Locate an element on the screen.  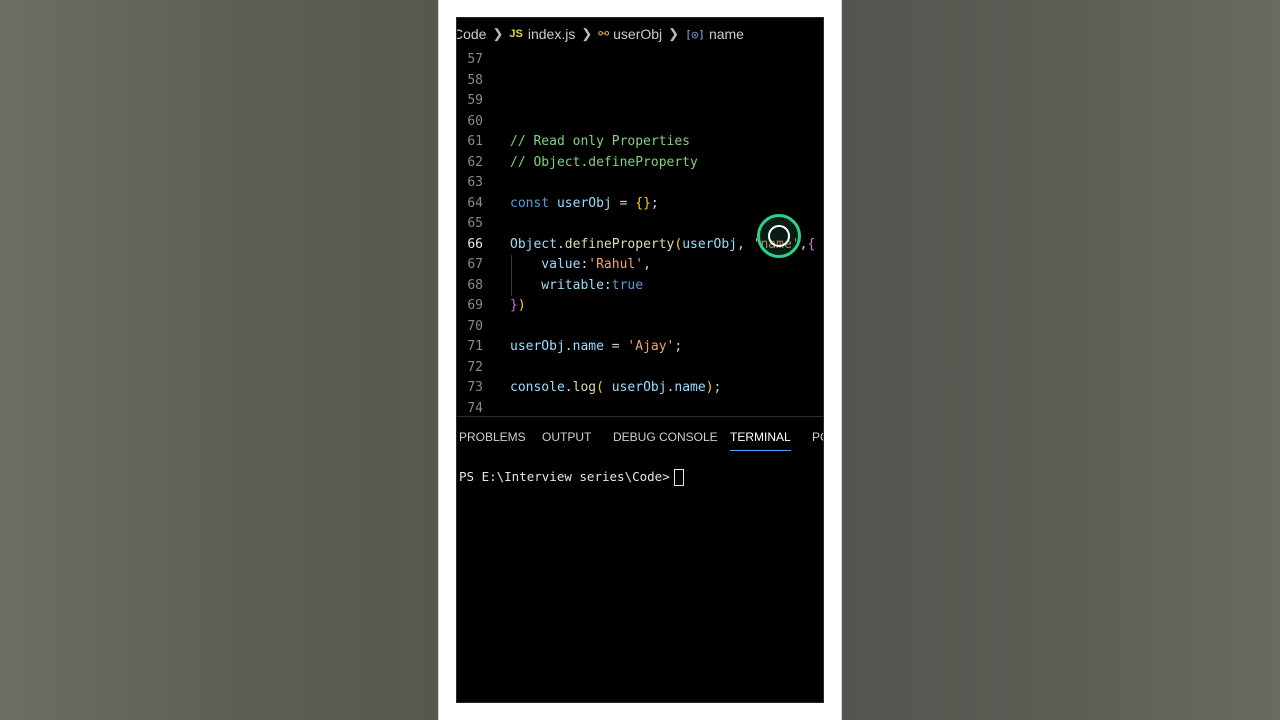
tab-output: OUTPUT is located at coordinates (566, 440).